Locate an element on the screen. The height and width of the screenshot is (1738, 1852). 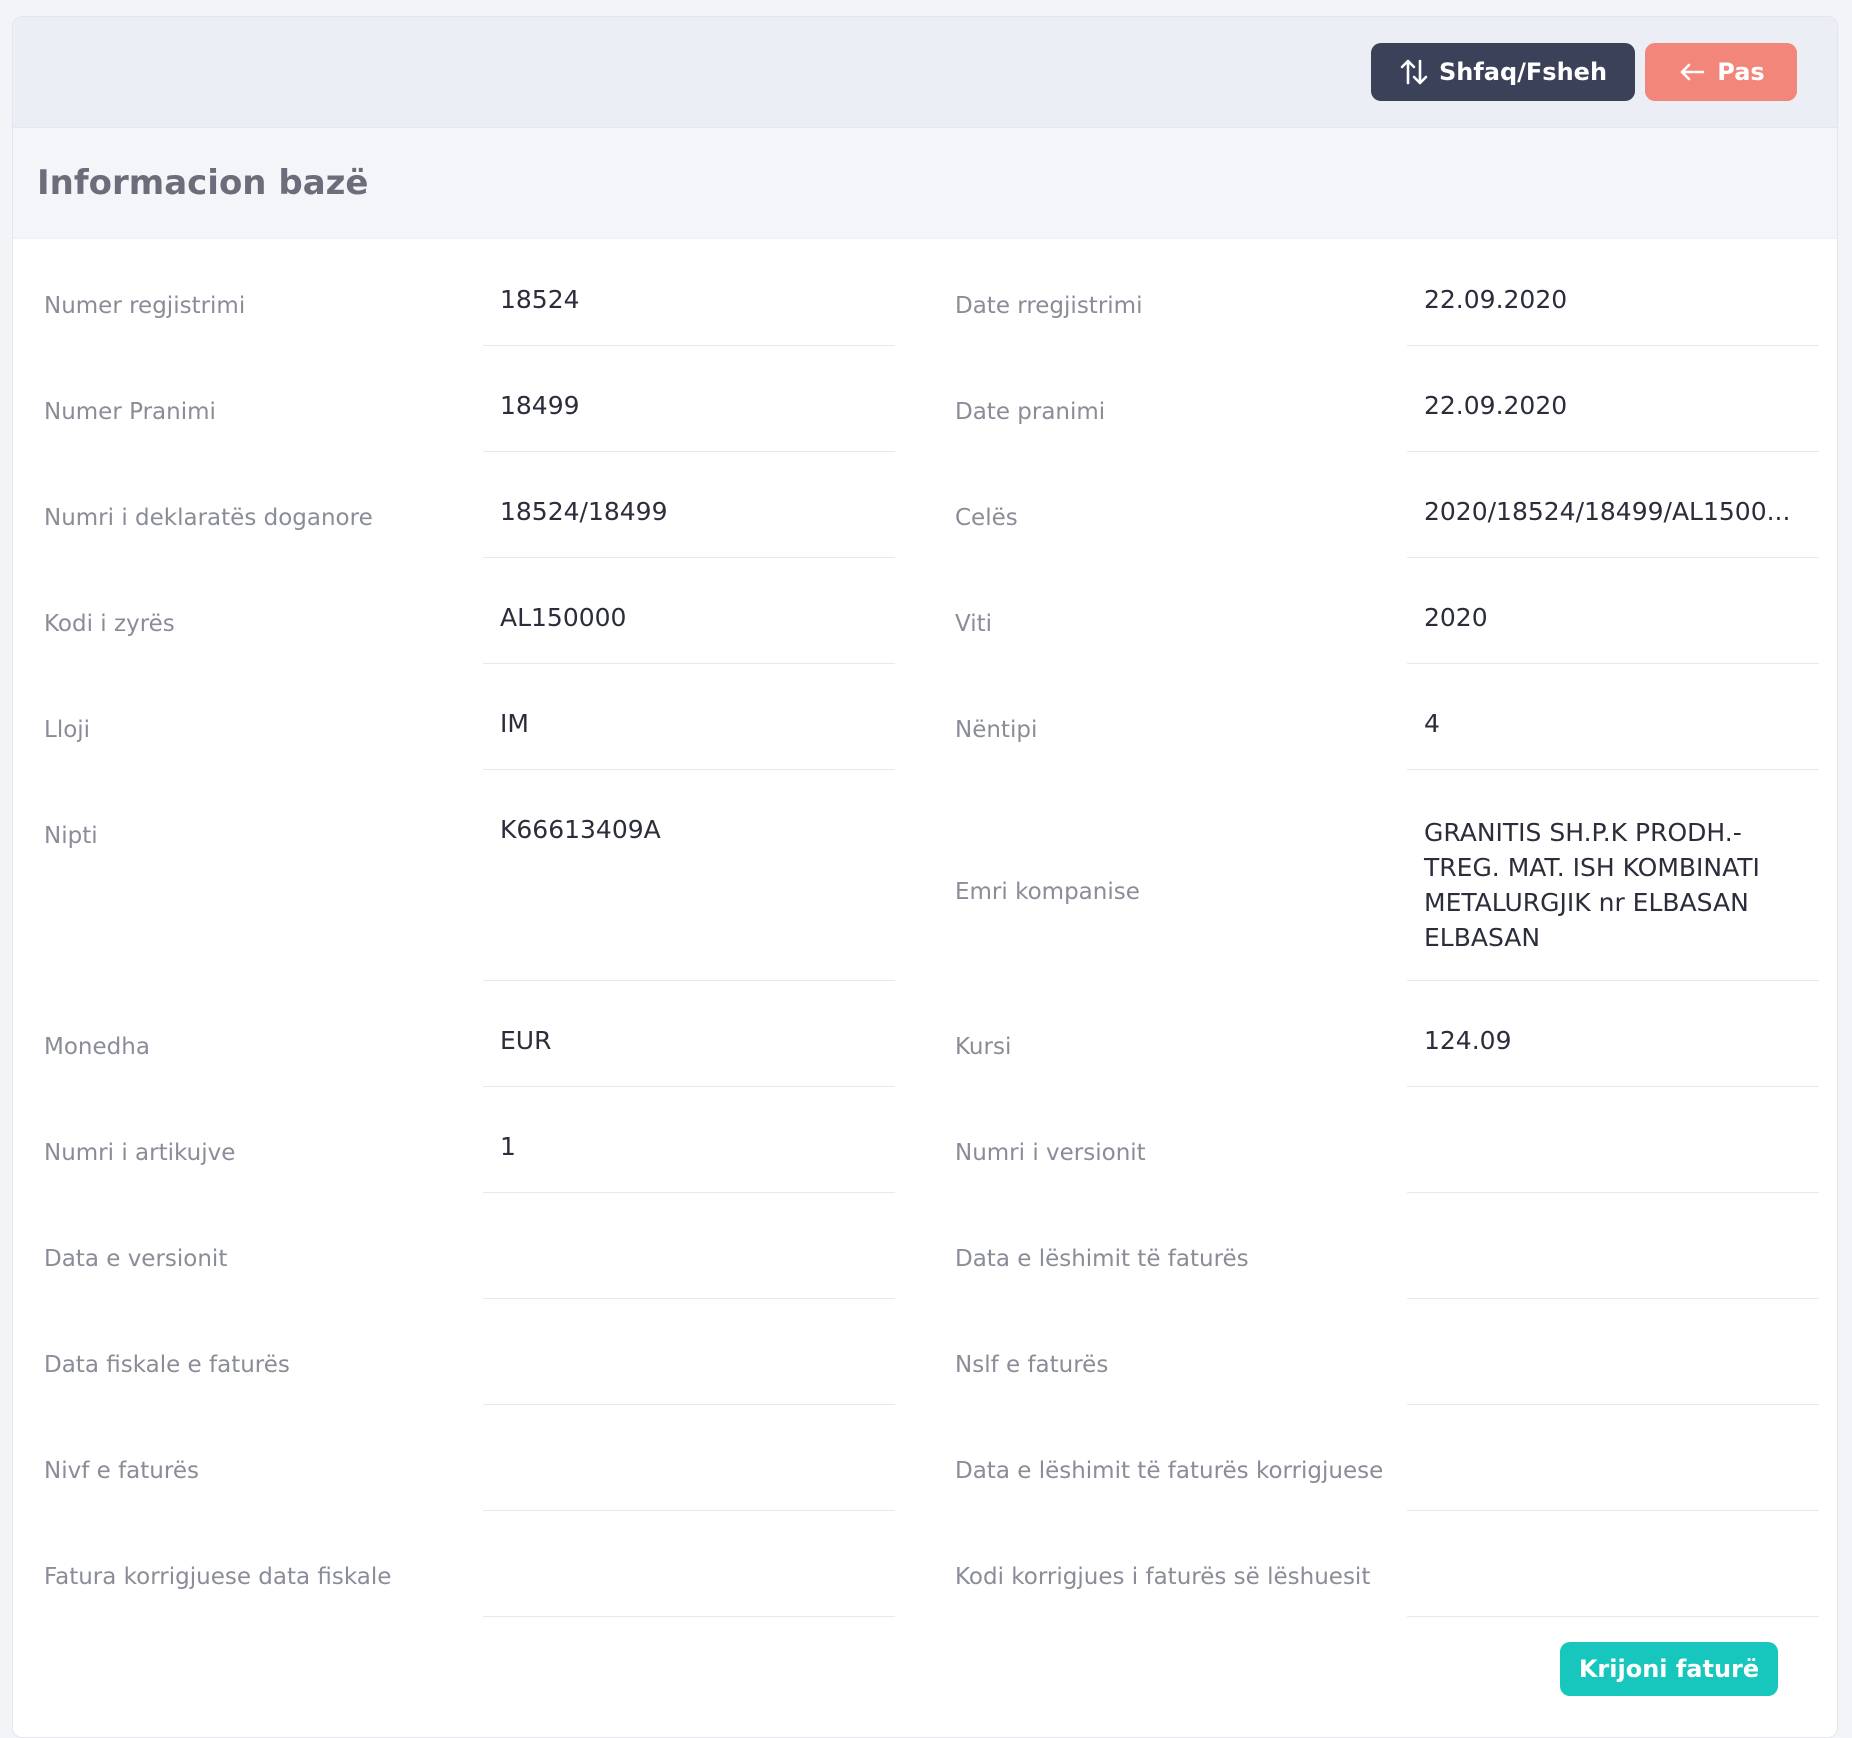
field-value-box: 18524 is located at coordinates (689, 307).